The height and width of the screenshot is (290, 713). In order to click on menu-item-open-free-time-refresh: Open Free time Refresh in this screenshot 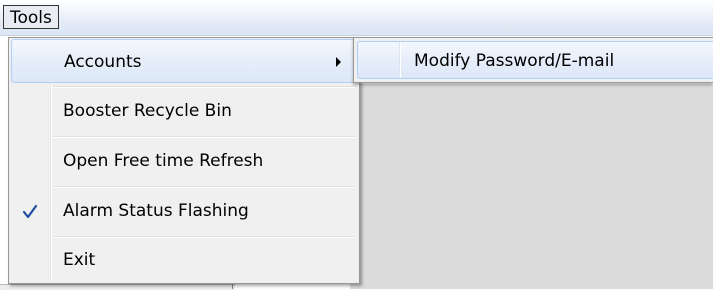, I will do `click(184, 161)`.